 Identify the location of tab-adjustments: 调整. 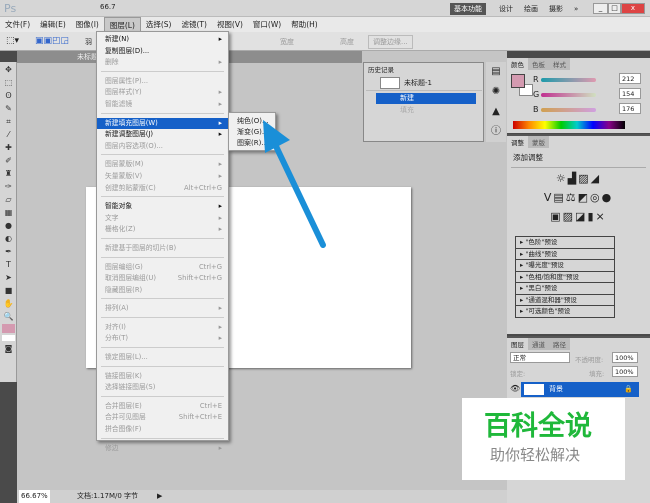
(517, 142).